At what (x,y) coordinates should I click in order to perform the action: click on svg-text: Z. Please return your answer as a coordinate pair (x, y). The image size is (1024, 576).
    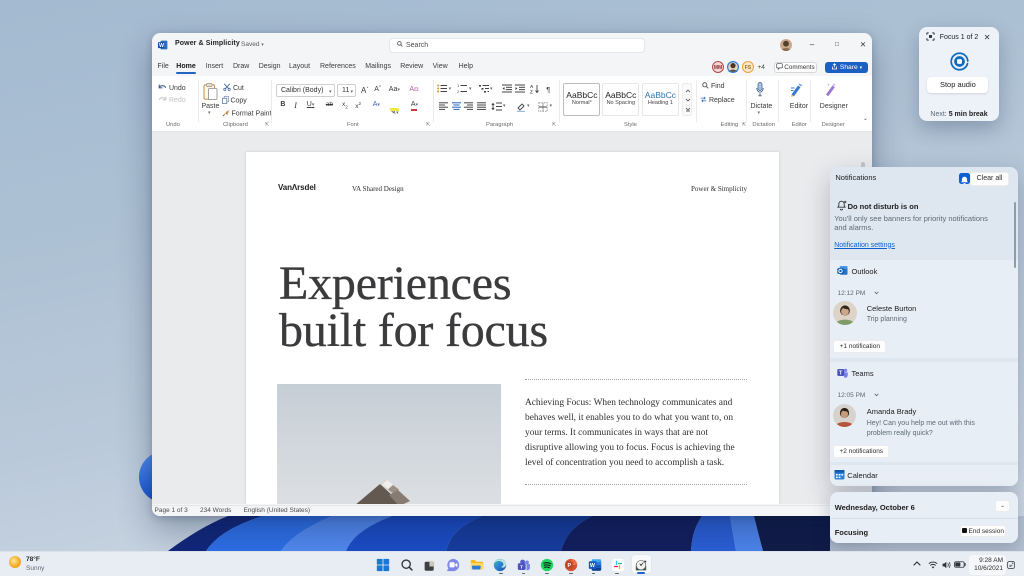
    Looking at the image, I should click on (531, 92).